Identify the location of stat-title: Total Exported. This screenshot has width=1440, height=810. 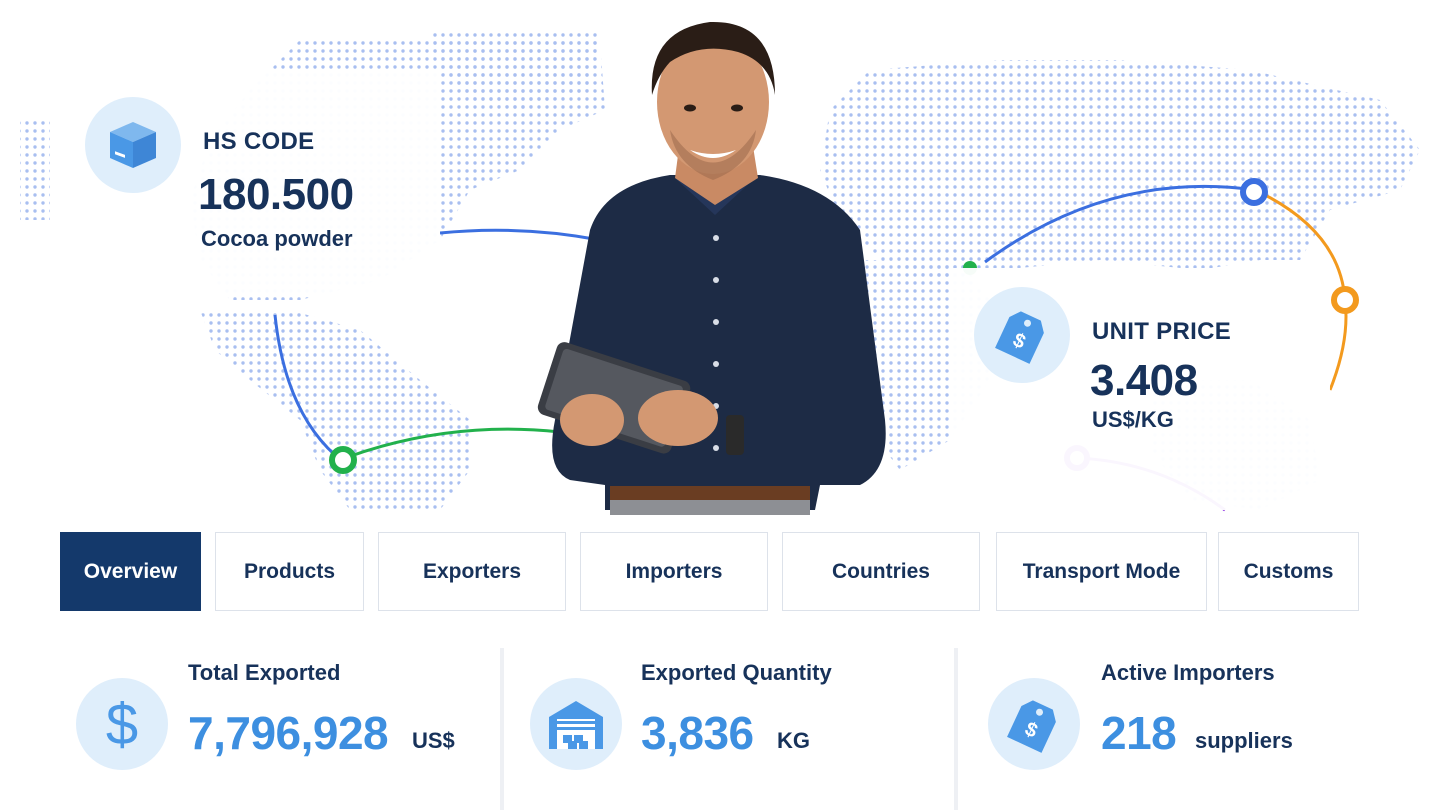
(264, 672).